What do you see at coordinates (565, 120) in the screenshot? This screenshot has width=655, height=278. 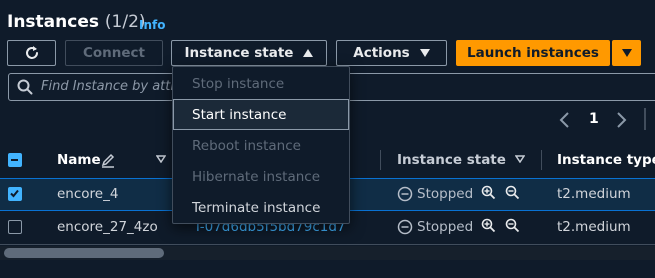 I see `previous-page-icon` at bounding box center [565, 120].